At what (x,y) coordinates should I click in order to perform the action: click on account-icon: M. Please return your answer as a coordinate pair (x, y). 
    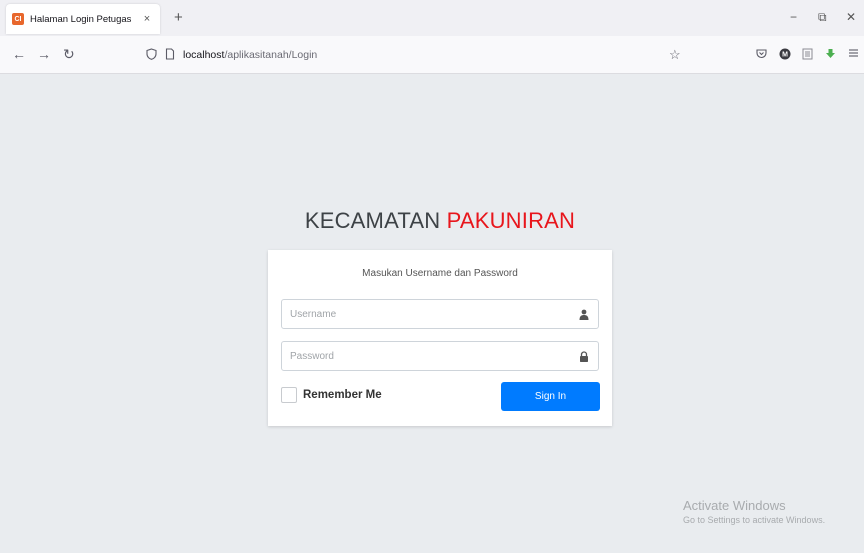
    Looking at the image, I should click on (785, 55).